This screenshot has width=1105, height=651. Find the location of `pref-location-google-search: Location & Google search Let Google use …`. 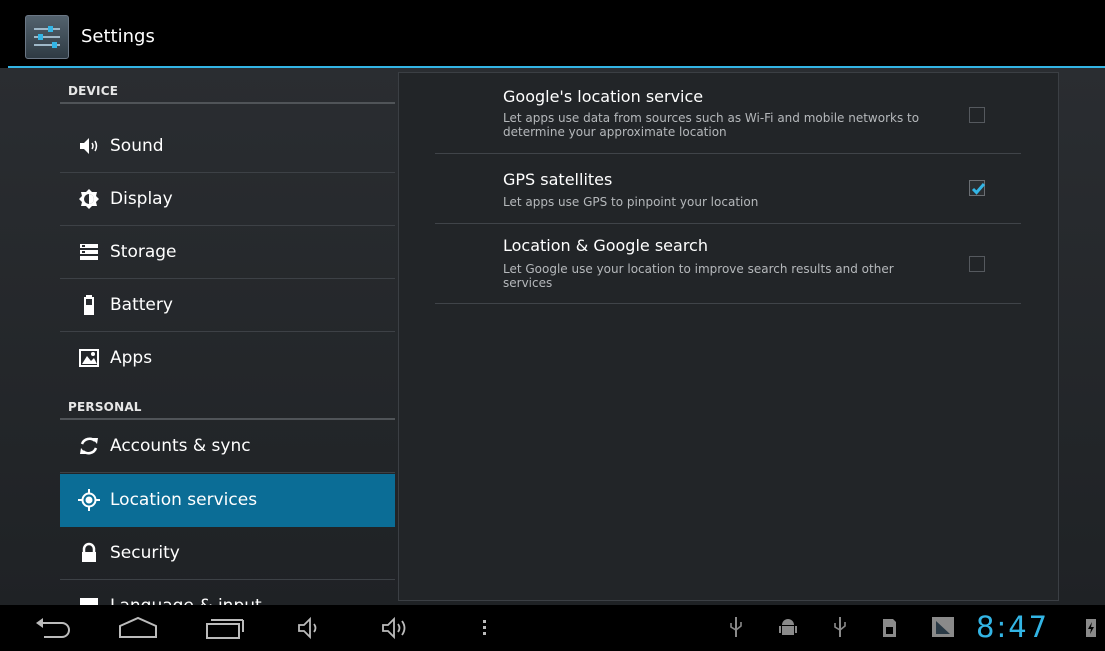

pref-location-google-search: Location & Google search Let Google use … is located at coordinates (728, 264).